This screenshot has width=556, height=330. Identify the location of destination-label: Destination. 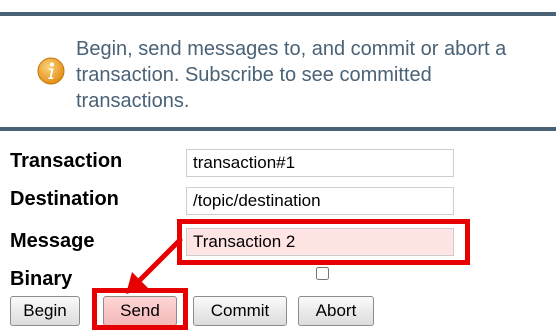
(64, 199).